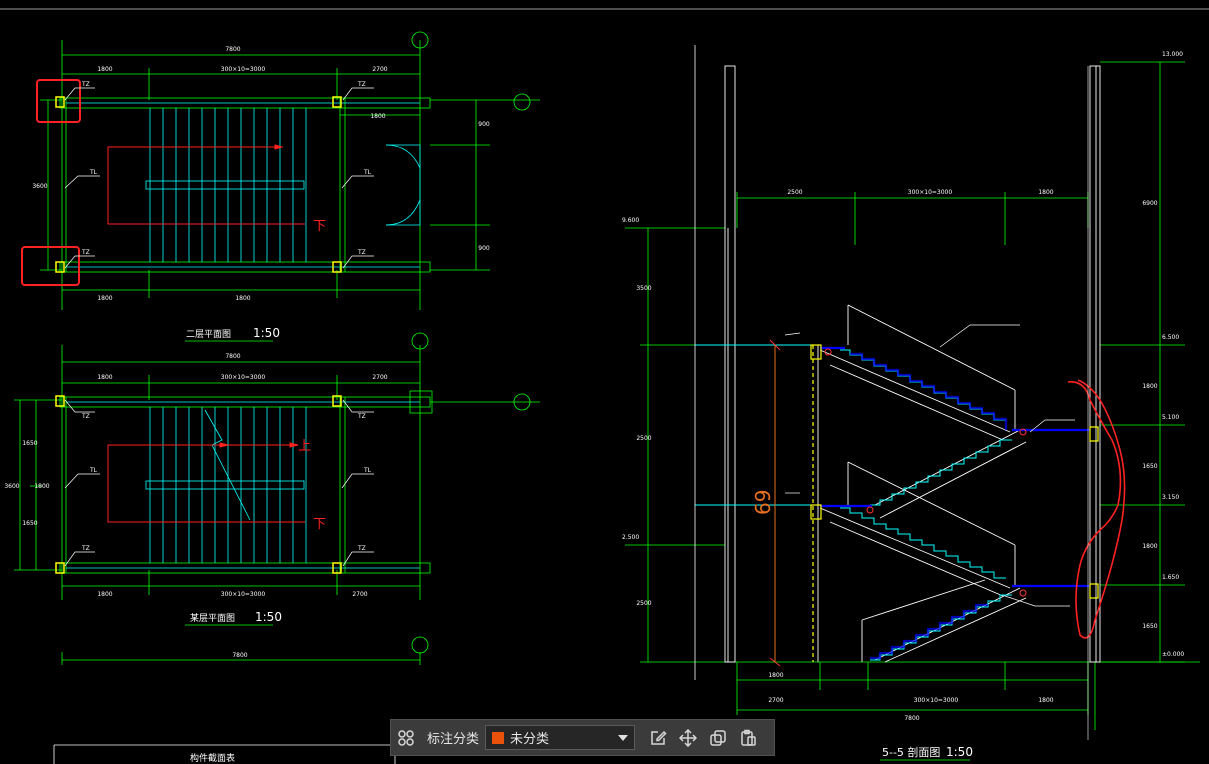 This screenshot has height=764, width=1209. What do you see at coordinates (630, 220) in the screenshot?
I see `level-text: 9.600` at bounding box center [630, 220].